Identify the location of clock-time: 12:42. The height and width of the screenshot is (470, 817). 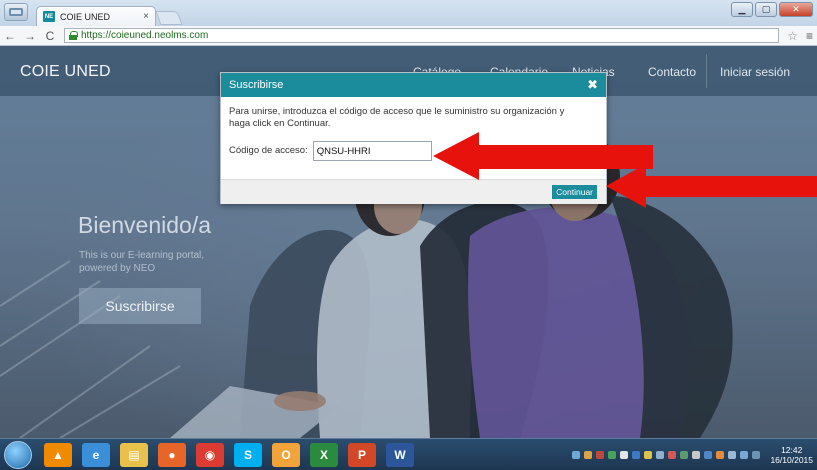
(792, 450).